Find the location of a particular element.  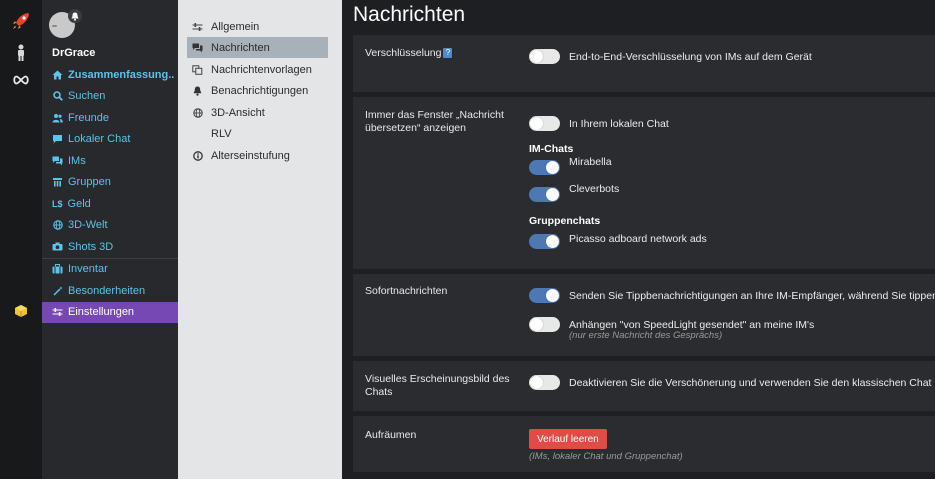

sidebar-item-ims: IMs is located at coordinates (110, 161).